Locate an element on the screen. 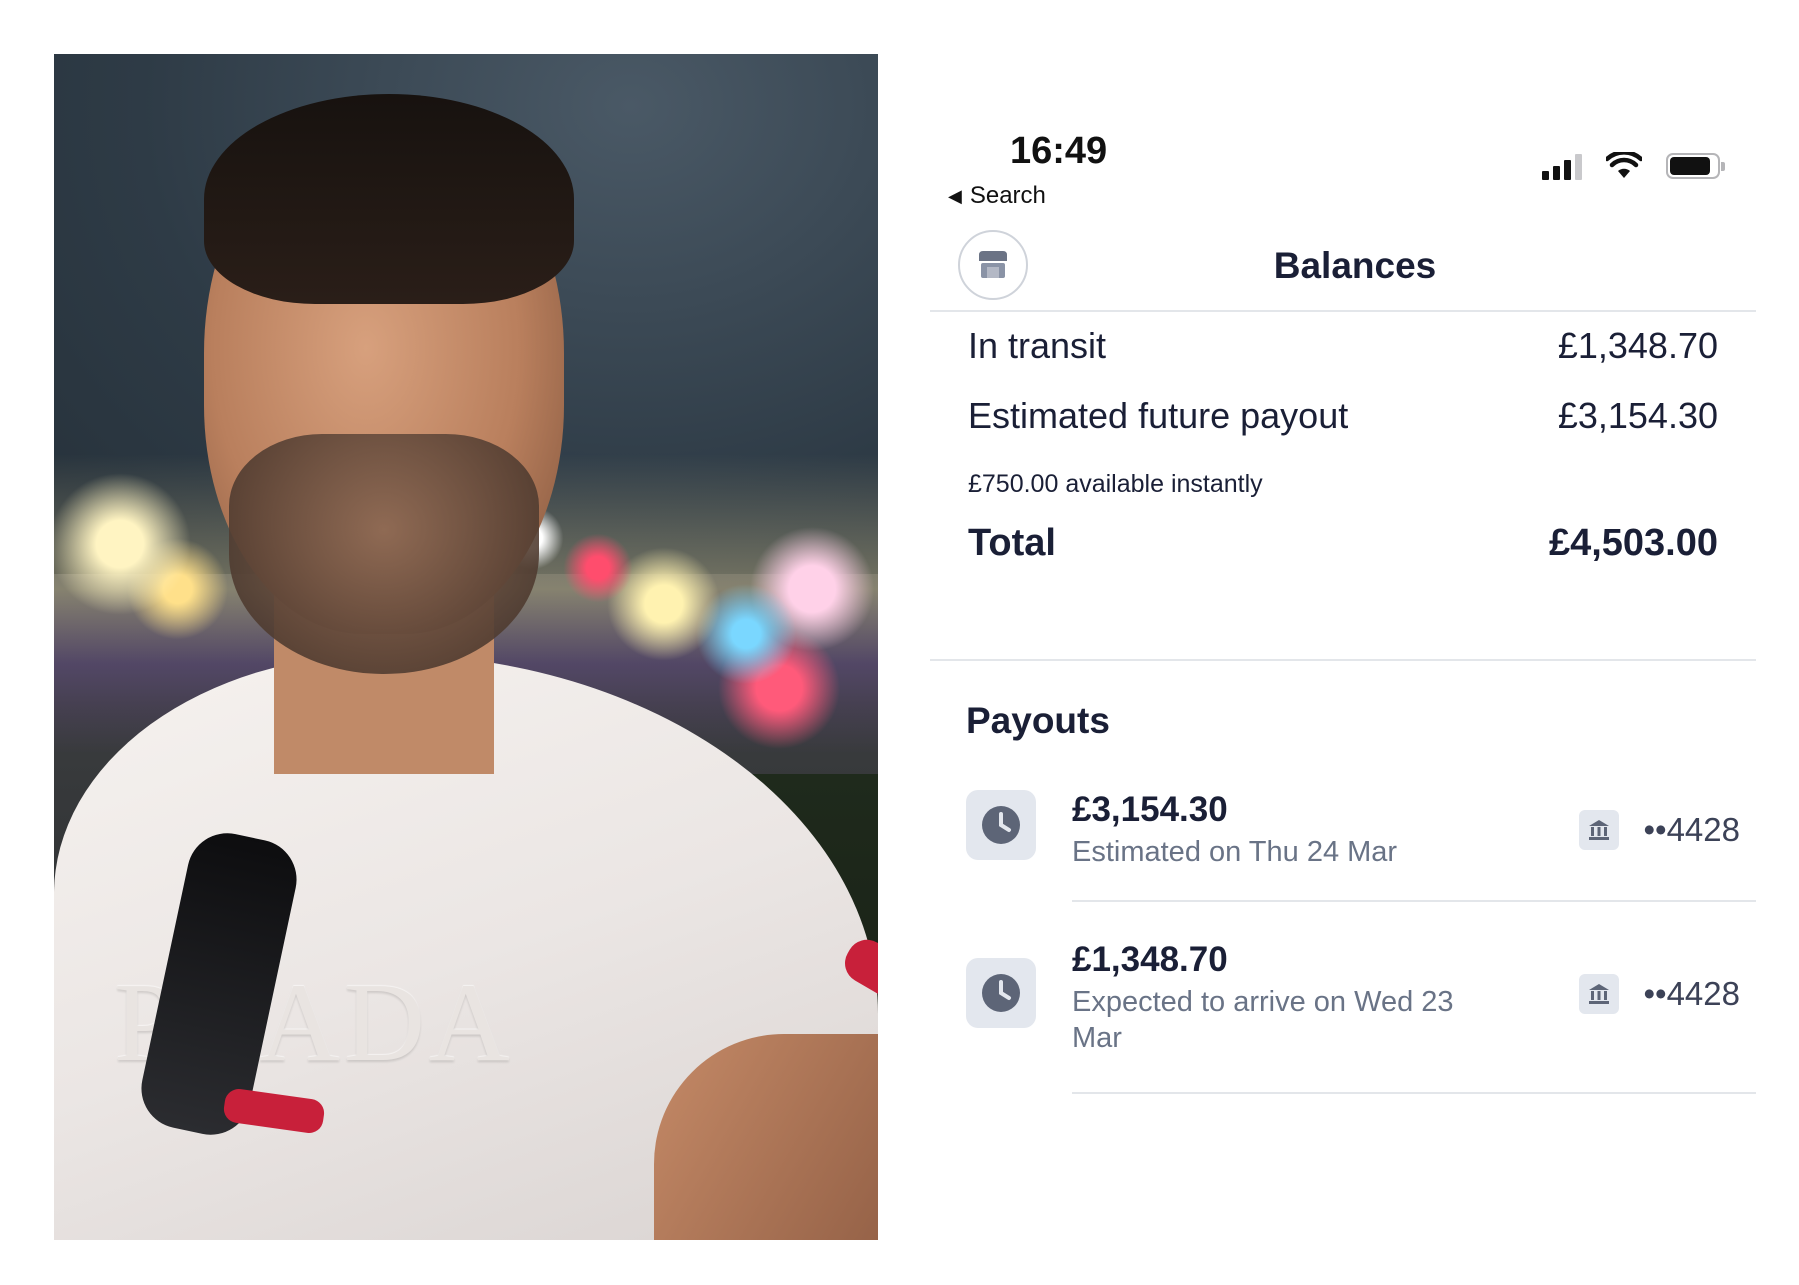 This screenshot has width=1799, height=1285. in-transit-value: £1,348.70 is located at coordinates (1637, 345).